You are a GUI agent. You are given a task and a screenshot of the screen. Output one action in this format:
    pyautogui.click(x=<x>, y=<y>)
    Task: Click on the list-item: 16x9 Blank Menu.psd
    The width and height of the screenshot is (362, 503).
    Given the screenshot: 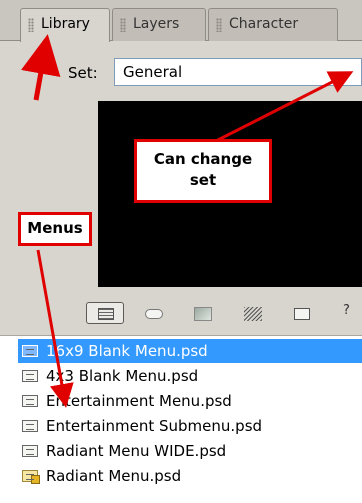 What is the action you would take?
    pyautogui.click(x=190, y=351)
    